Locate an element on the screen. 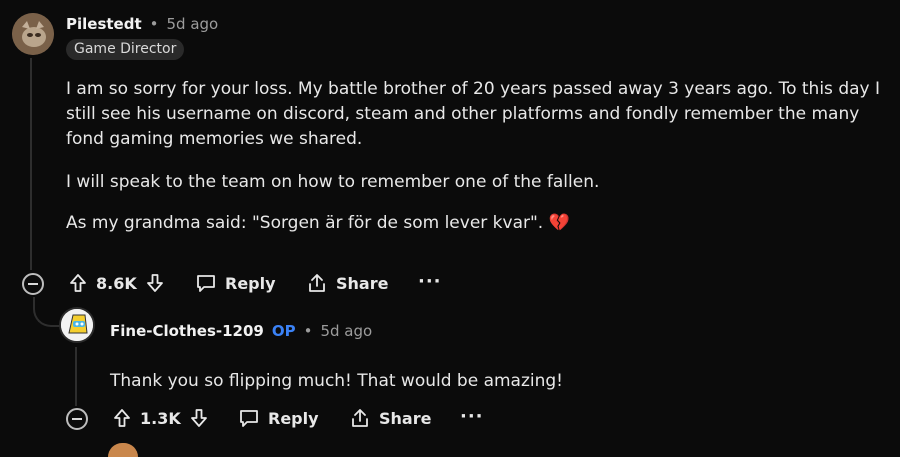 This screenshot has width=900, height=457. vote-count: 8.6K is located at coordinates (116, 283).